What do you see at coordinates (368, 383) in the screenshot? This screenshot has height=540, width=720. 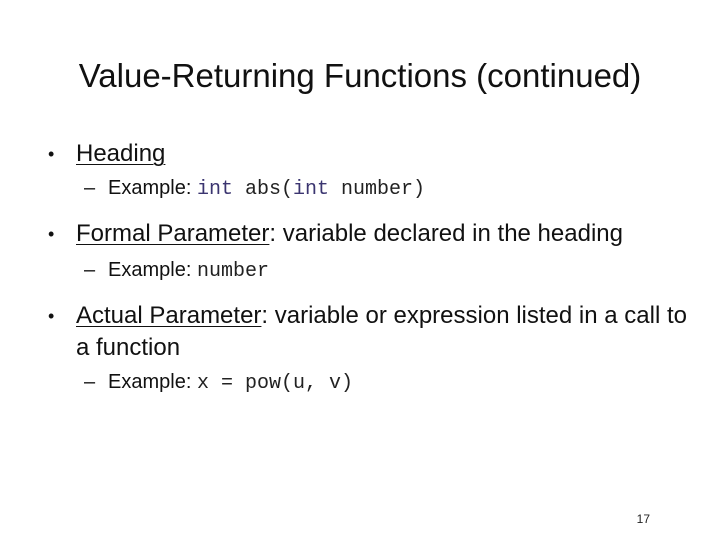 I see `example-actual-parameter: – Example: x = pow(u, v)` at bounding box center [368, 383].